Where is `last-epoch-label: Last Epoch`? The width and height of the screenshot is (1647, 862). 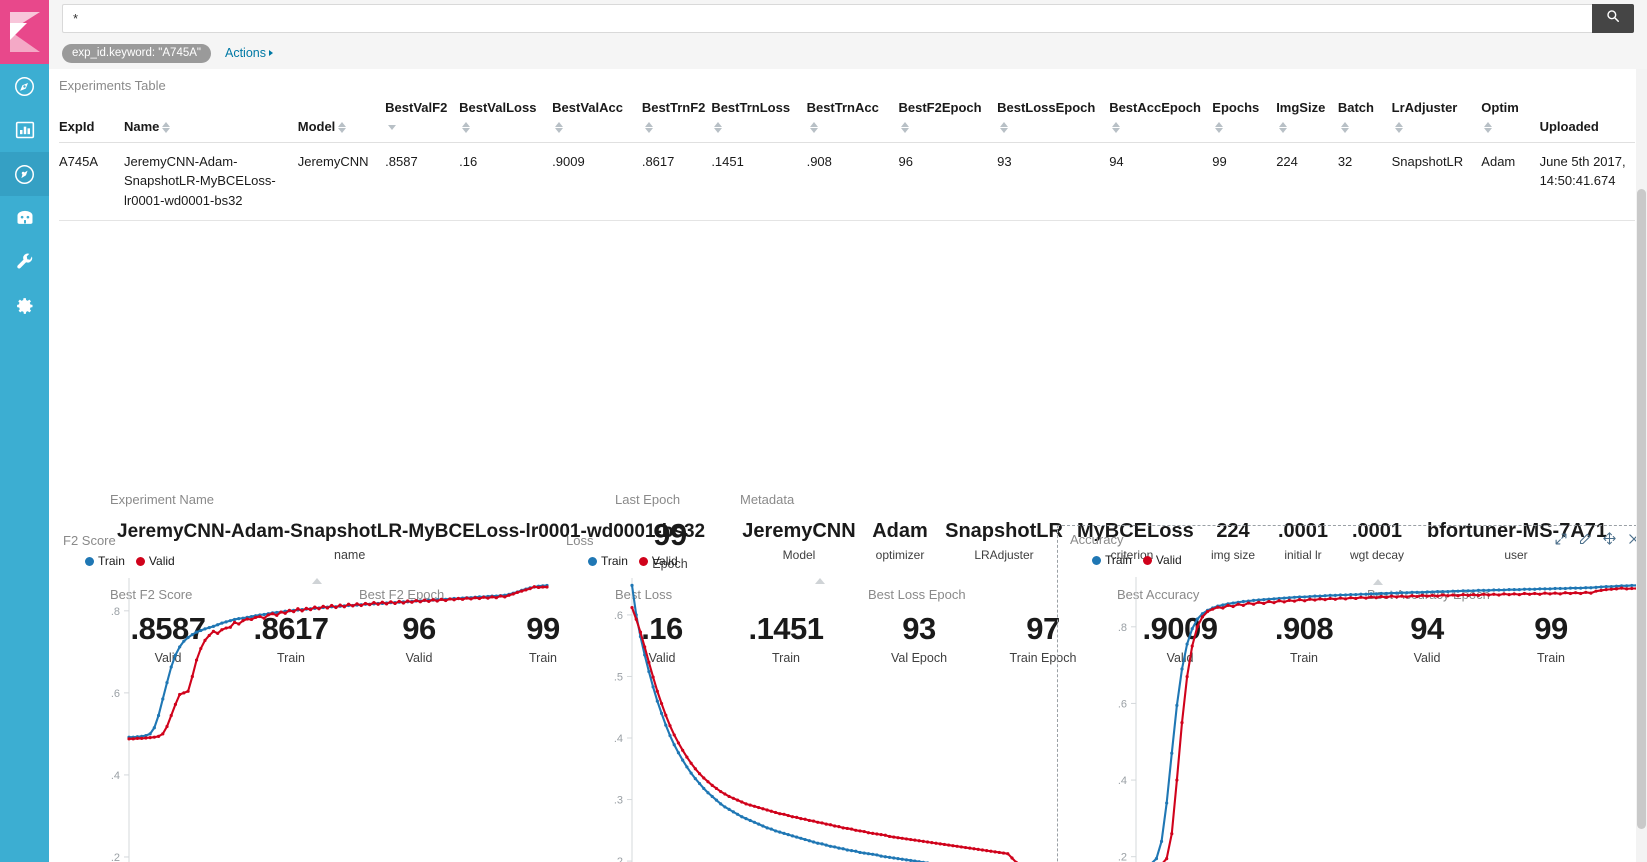
last-epoch-label: Last Epoch is located at coordinates (648, 500).